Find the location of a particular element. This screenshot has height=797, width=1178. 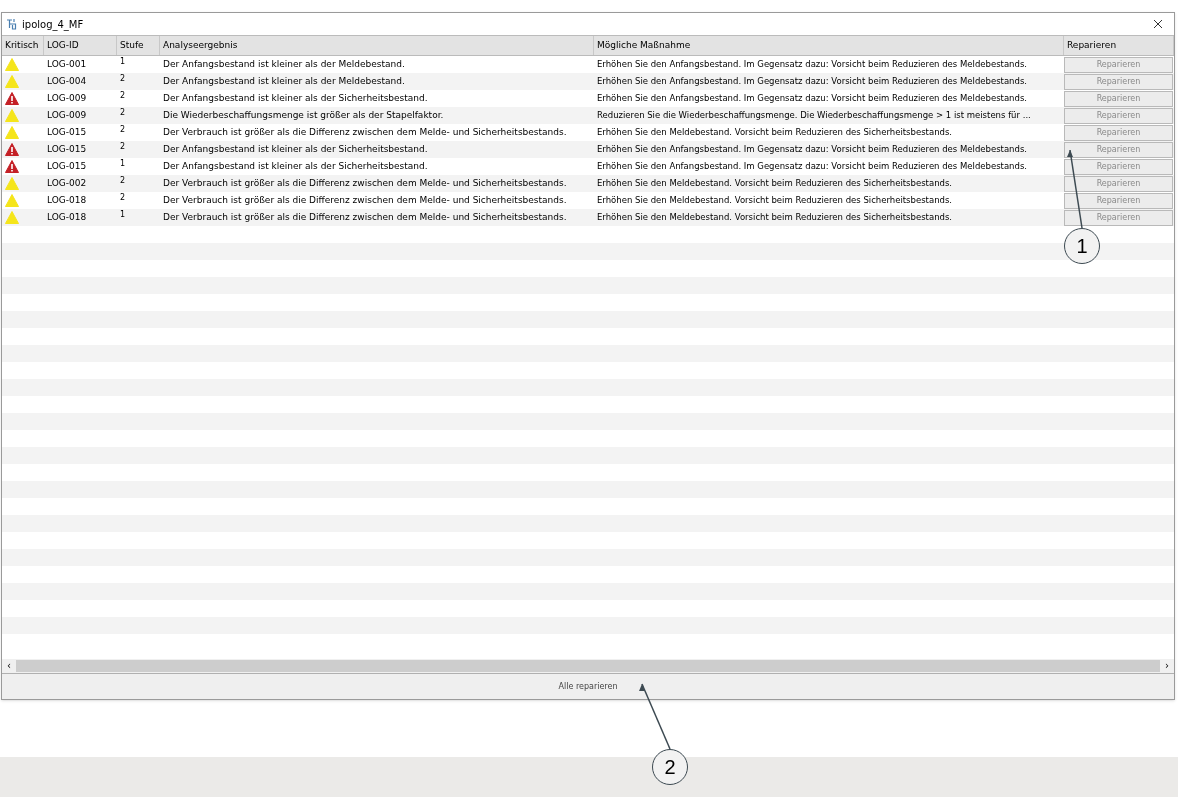

window-title: ipolog_4_MF is located at coordinates (53, 24).